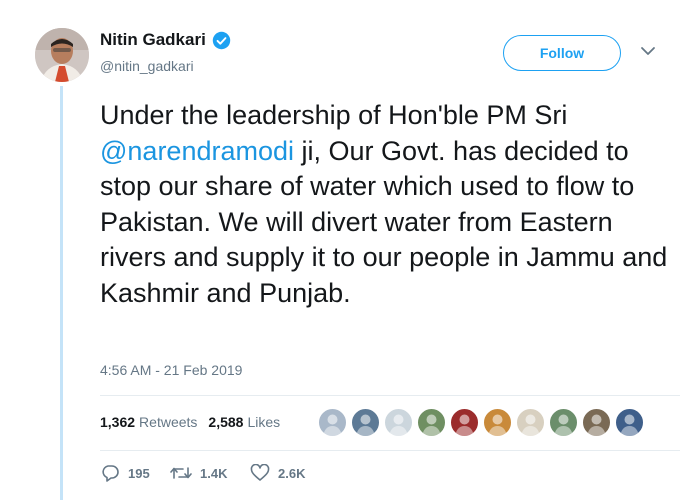  What do you see at coordinates (226, 422) in the screenshot?
I see `likes-count: 2,588` at bounding box center [226, 422].